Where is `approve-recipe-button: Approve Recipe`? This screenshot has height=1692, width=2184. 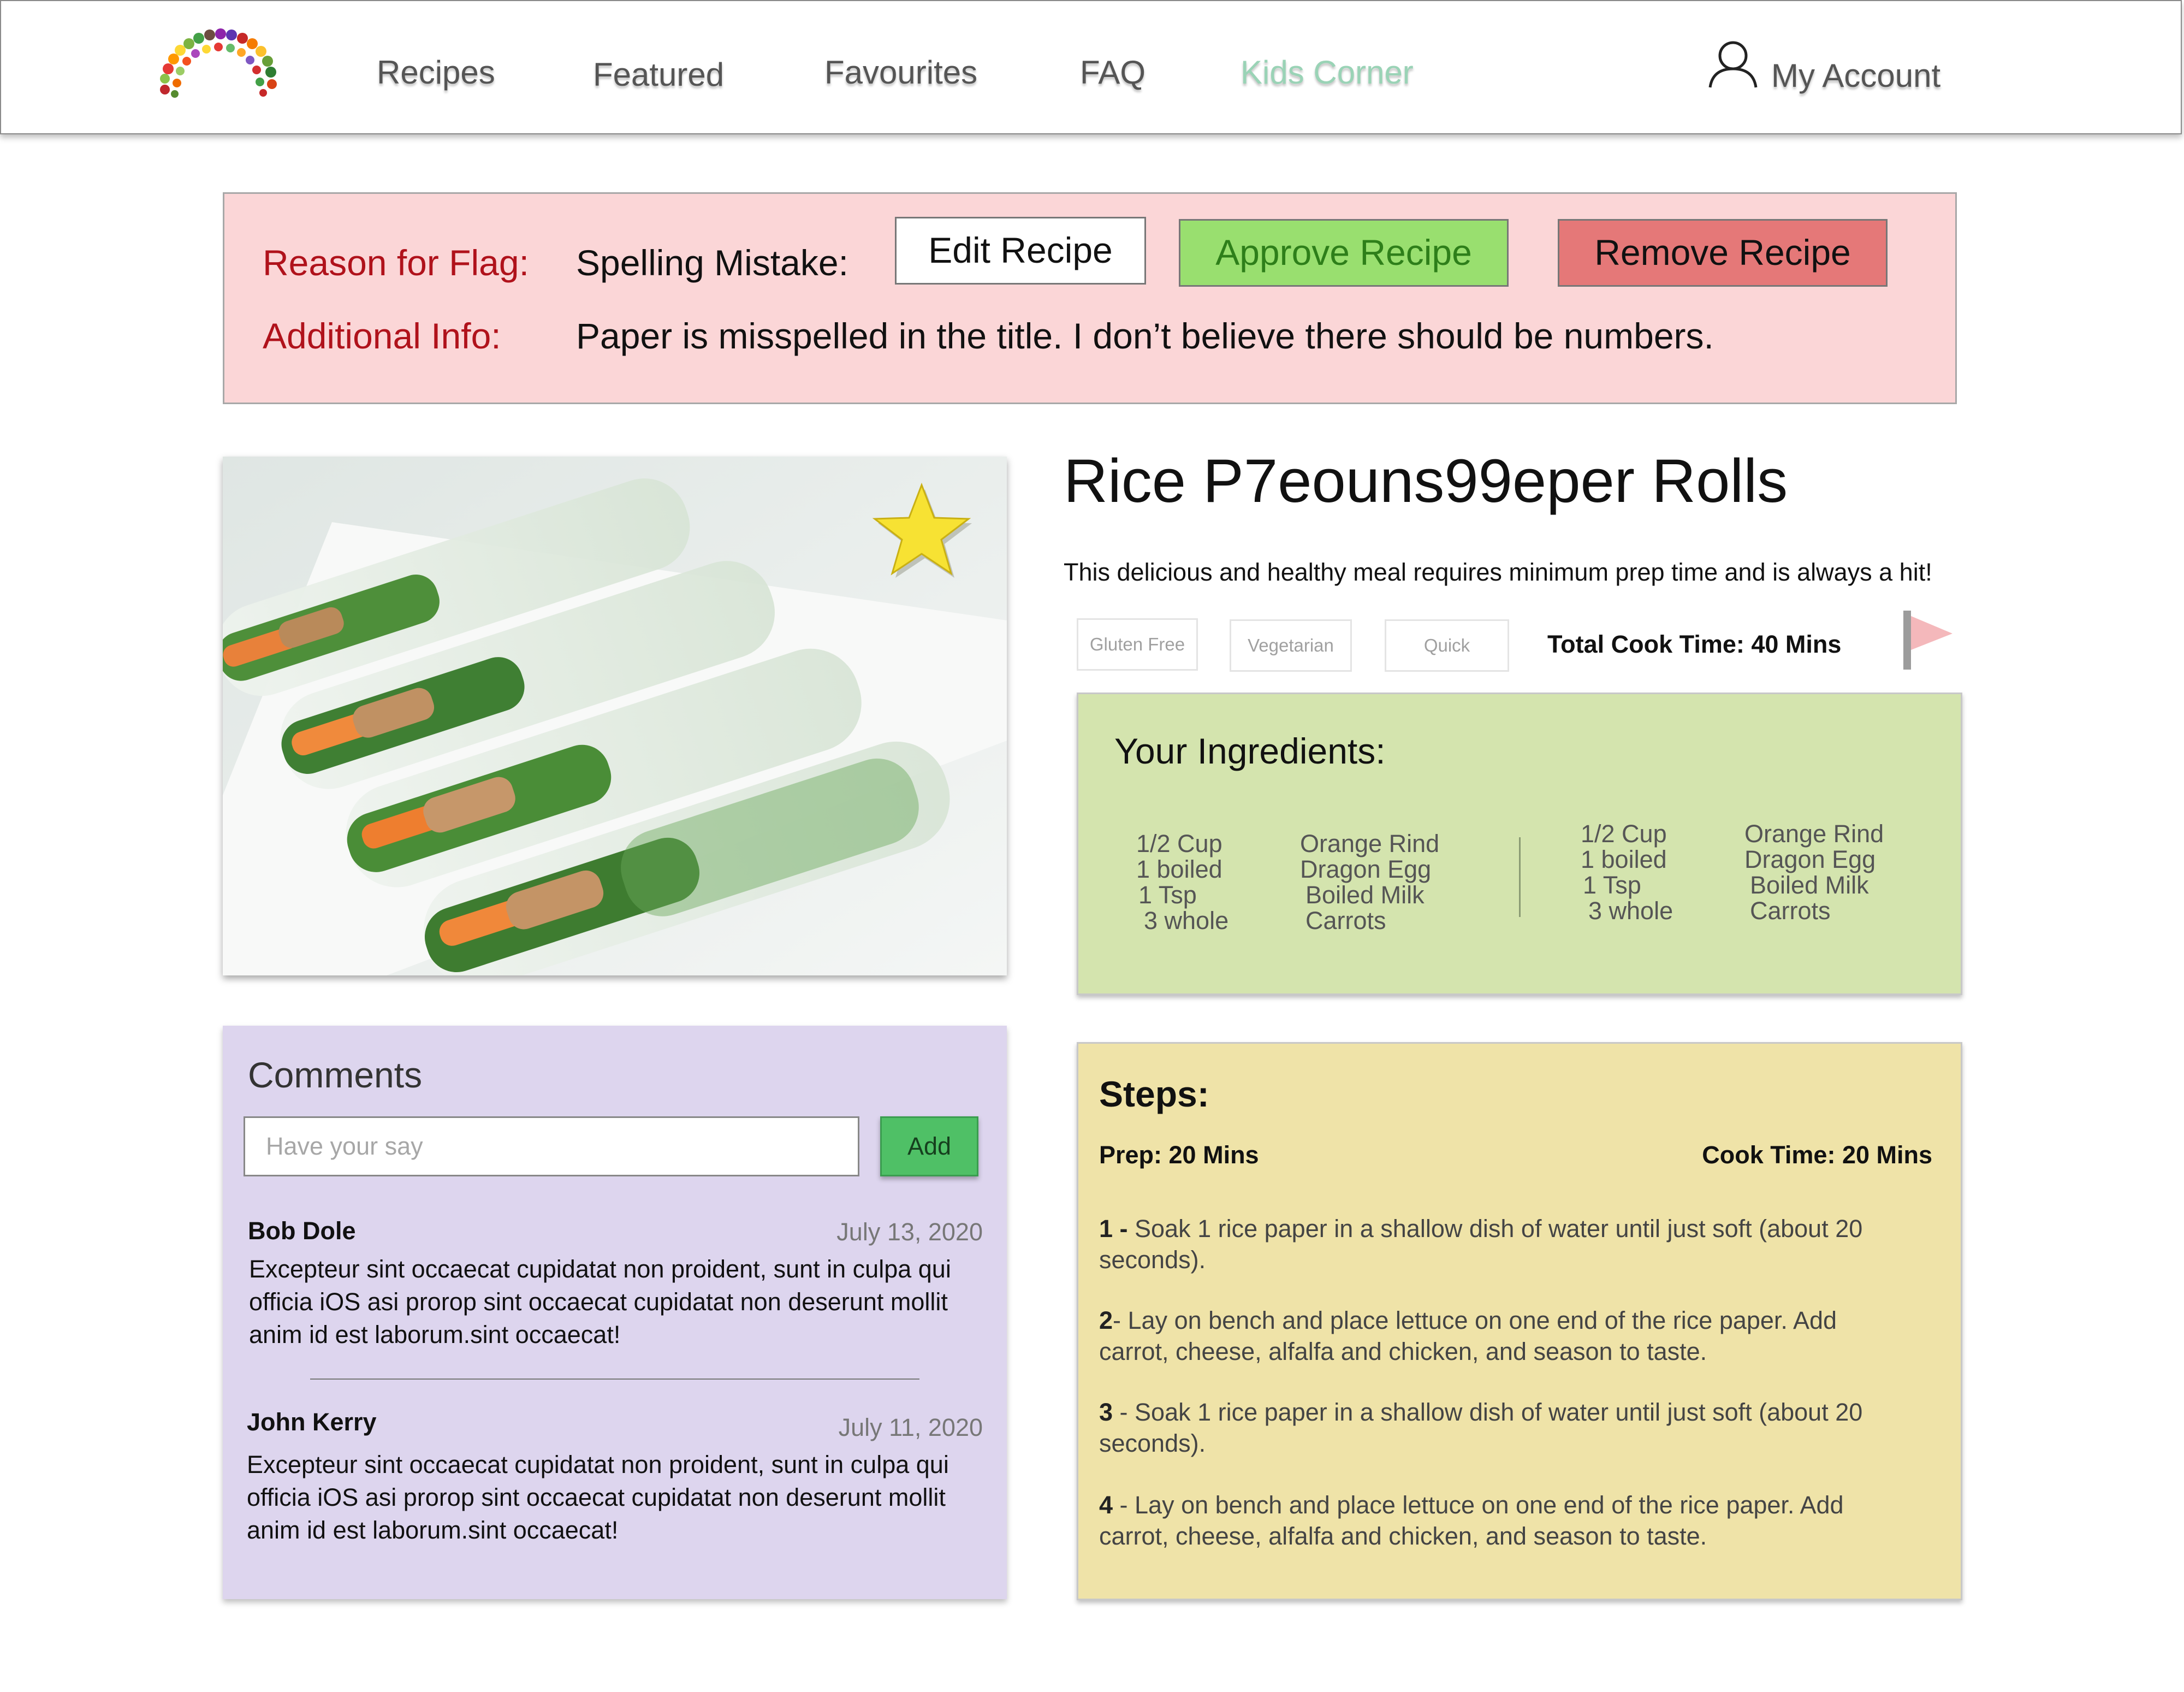 approve-recipe-button: Approve Recipe is located at coordinates (1344, 253).